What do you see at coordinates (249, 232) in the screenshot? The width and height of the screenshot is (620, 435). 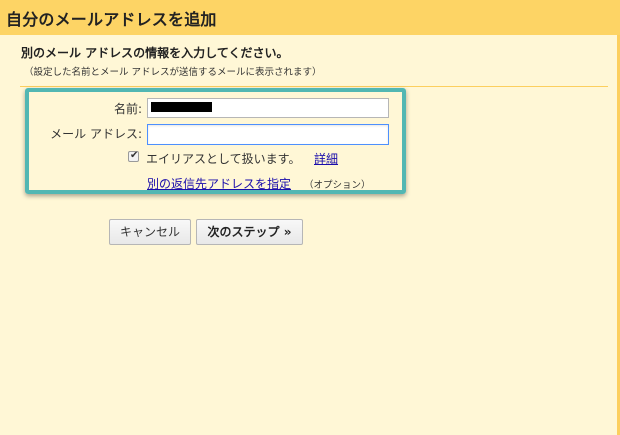 I see `next-step-button: 次のステップ »` at bounding box center [249, 232].